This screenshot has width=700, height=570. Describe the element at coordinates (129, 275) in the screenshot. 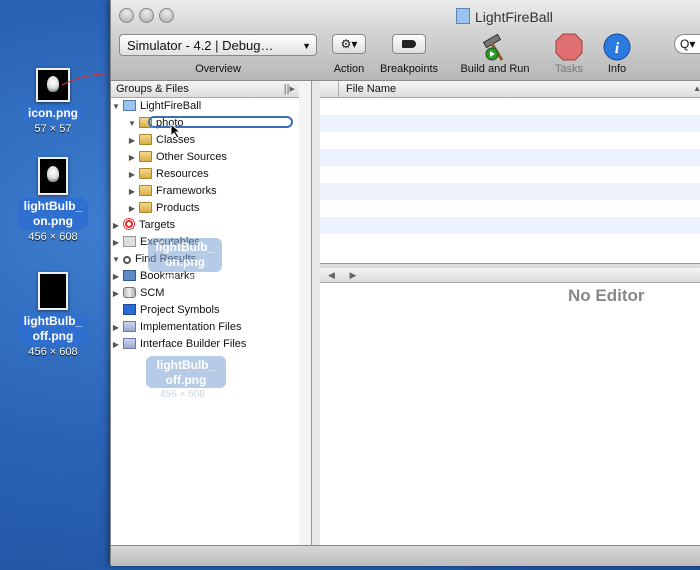

I see `bookmark-icon` at that location.